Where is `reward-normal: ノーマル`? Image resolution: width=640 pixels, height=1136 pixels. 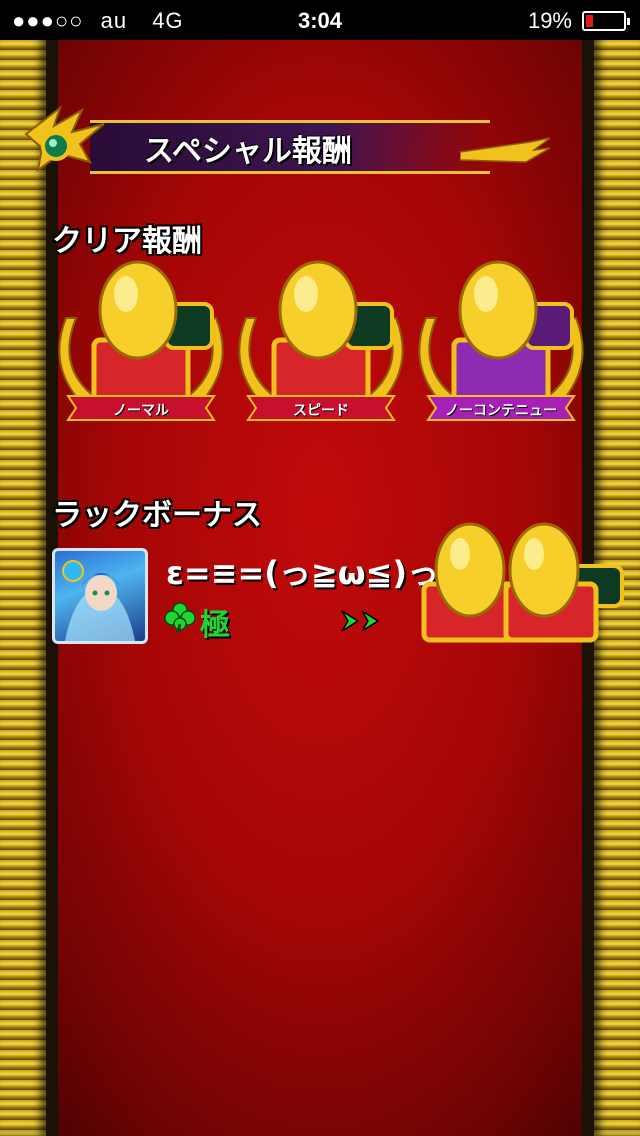
reward-normal: ノーマル is located at coordinates (141, 354).